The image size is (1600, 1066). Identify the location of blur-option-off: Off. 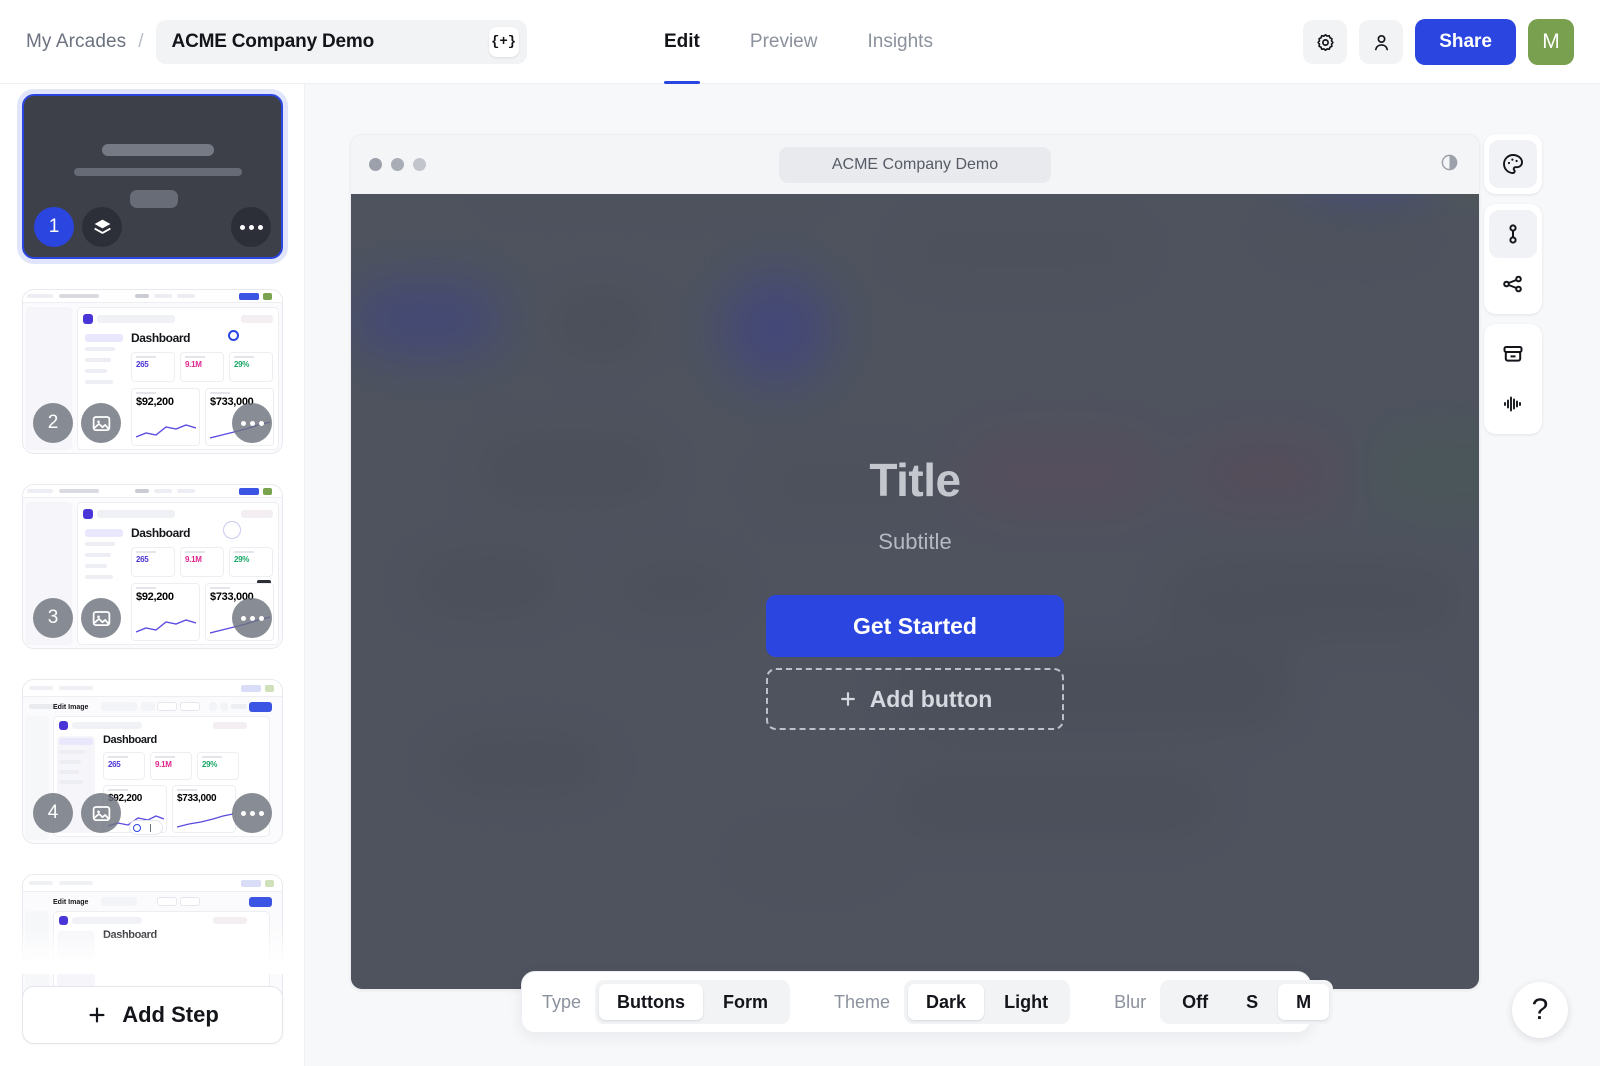
(1195, 1002).